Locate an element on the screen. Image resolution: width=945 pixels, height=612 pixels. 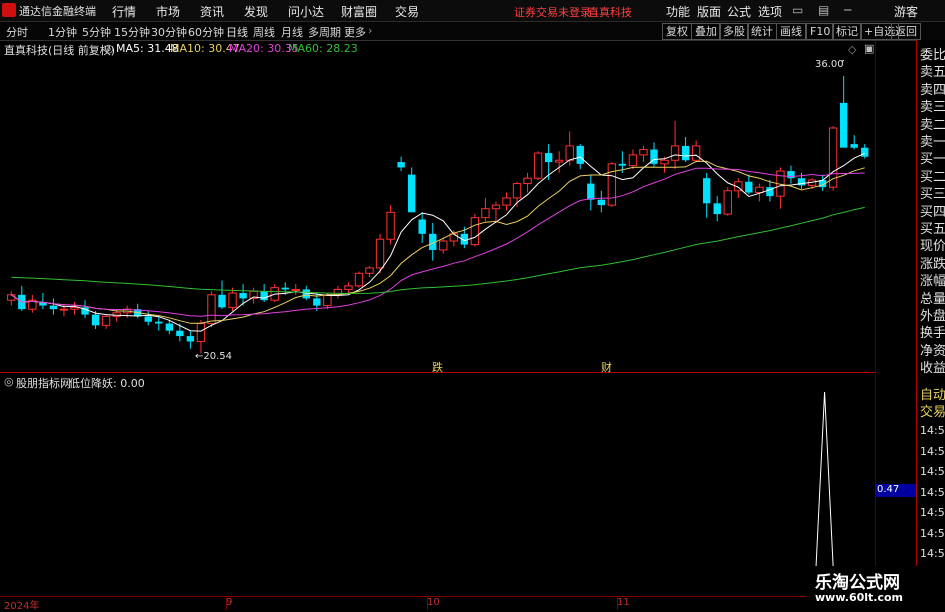
menu-options: 选项 is located at coordinates (770, 11).